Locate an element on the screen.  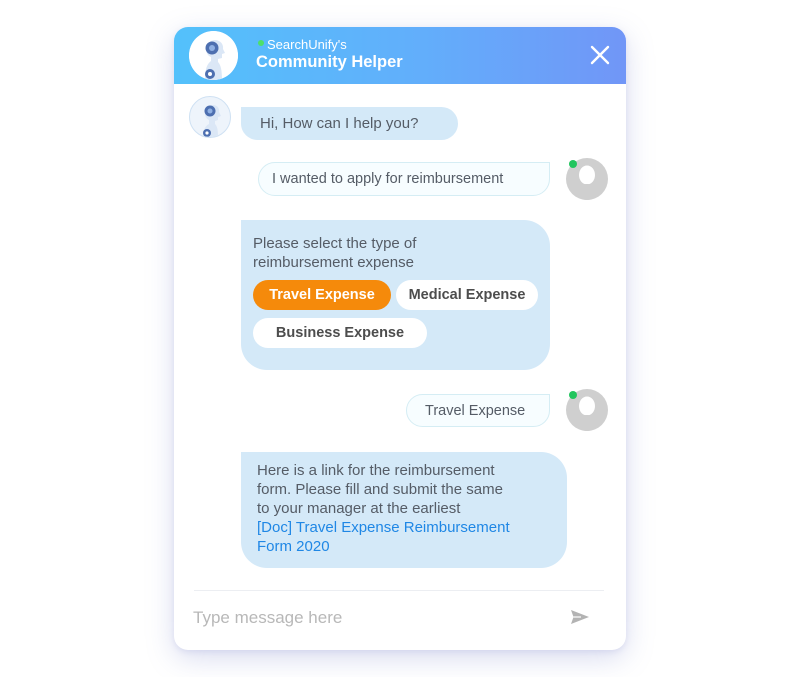
user-message: I wanted to apply for reimbursement is located at coordinates (404, 179).